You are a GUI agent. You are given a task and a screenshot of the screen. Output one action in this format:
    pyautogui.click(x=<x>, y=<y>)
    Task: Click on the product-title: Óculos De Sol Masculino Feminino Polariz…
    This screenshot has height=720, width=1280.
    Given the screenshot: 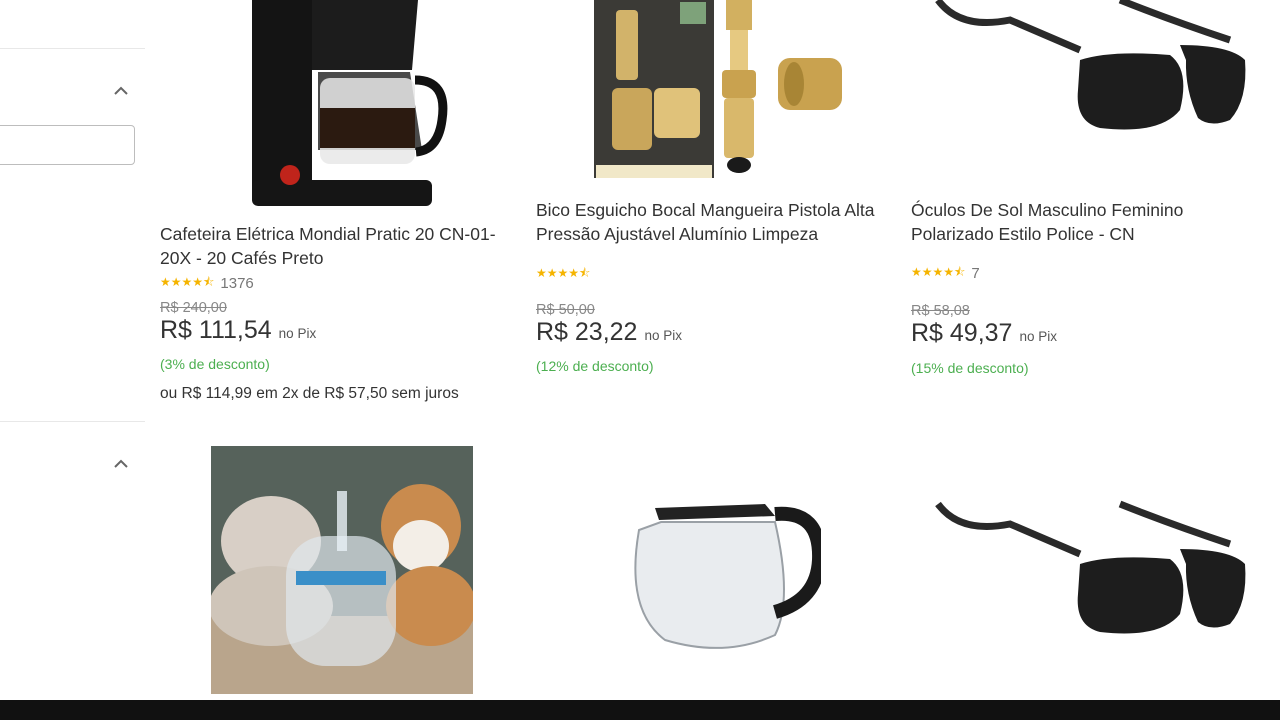 What is the action you would take?
    pyautogui.click(x=1086, y=222)
    